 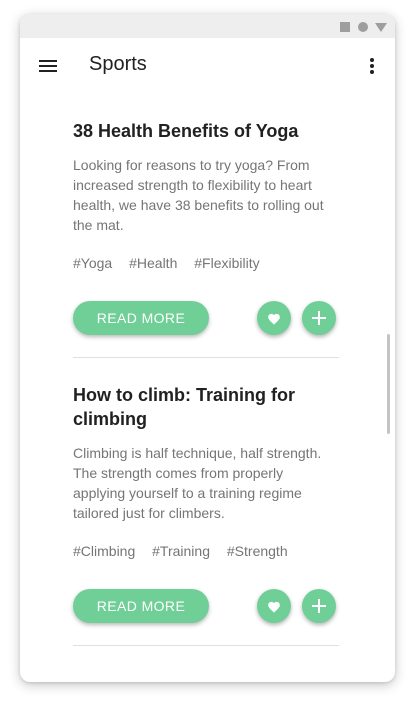 What do you see at coordinates (153, 263) in the screenshot?
I see `tag: #Health` at bounding box center [153, 263].